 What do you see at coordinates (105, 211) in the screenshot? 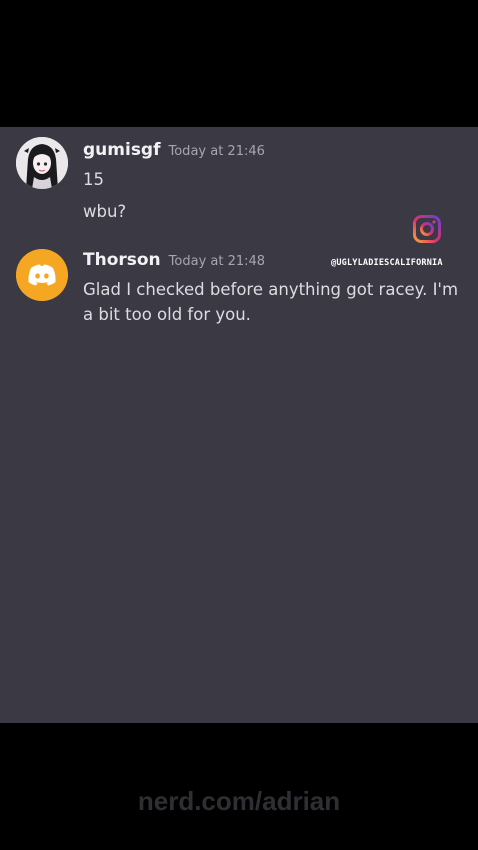
I see `message-text: wbu?` at bounding box center [105, 211].